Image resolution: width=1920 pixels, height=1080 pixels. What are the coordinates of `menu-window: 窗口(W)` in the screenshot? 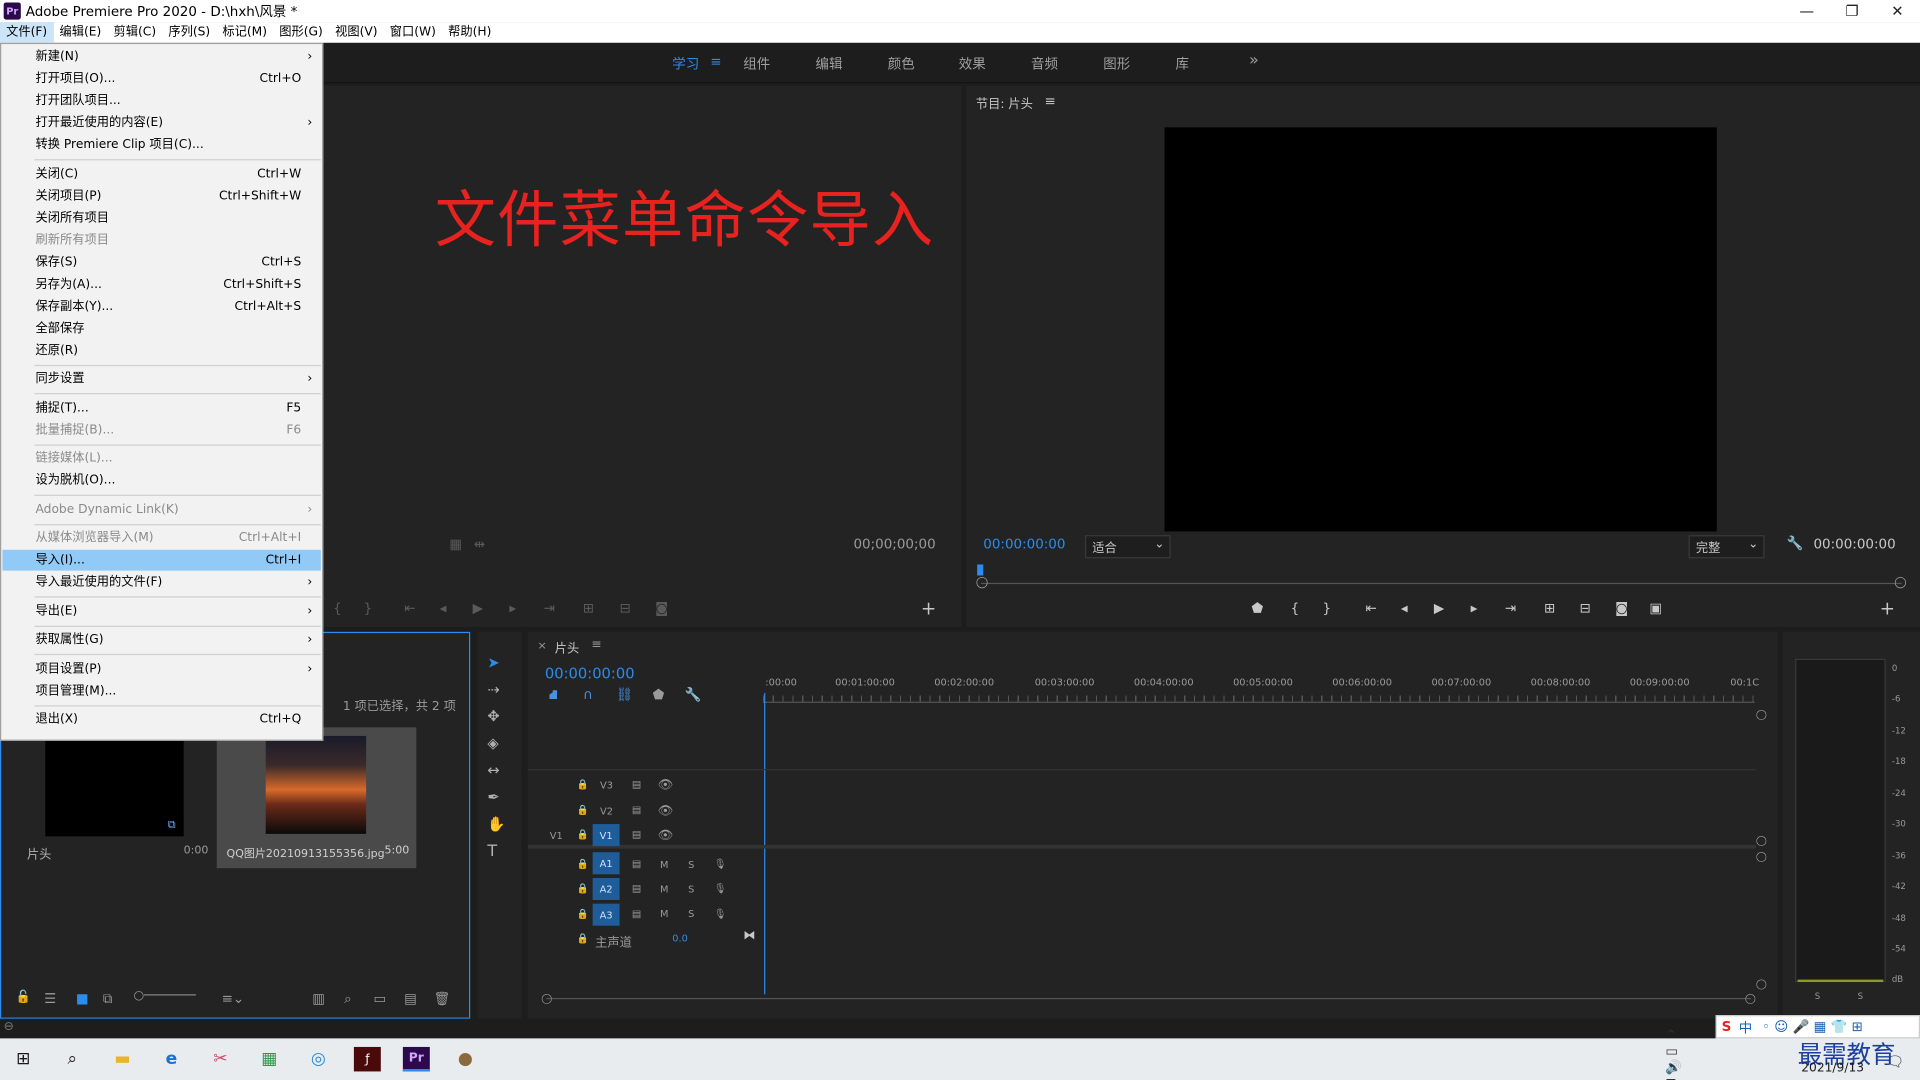 It's located at (413, 32).